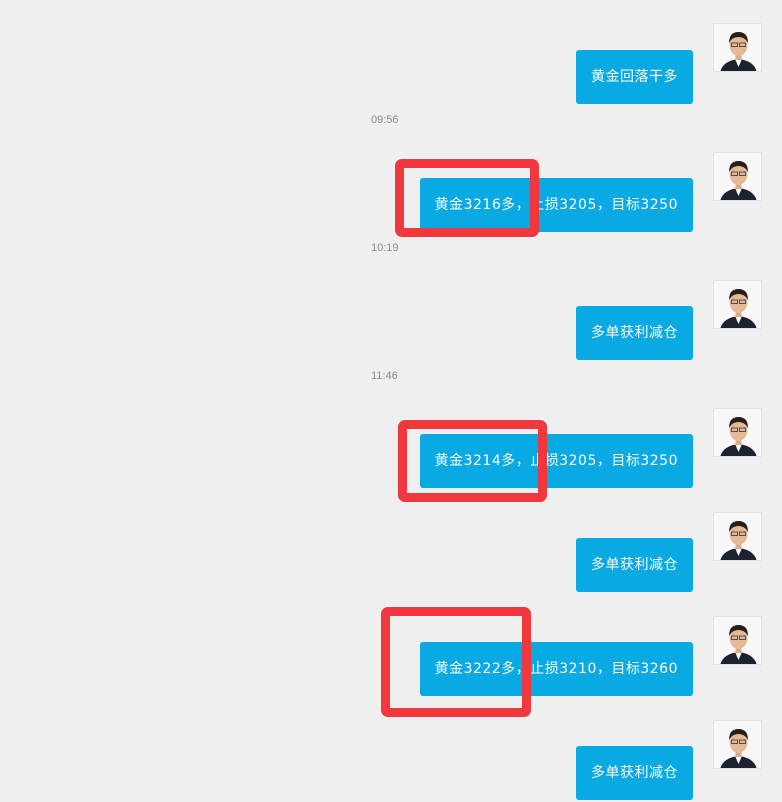 This screenshot has width=782, height=802. What do you see at coordinates (634, 77) in the screenshot?
I see `message-bubble: 黄金回落干多` at bounding box center [634, 77].